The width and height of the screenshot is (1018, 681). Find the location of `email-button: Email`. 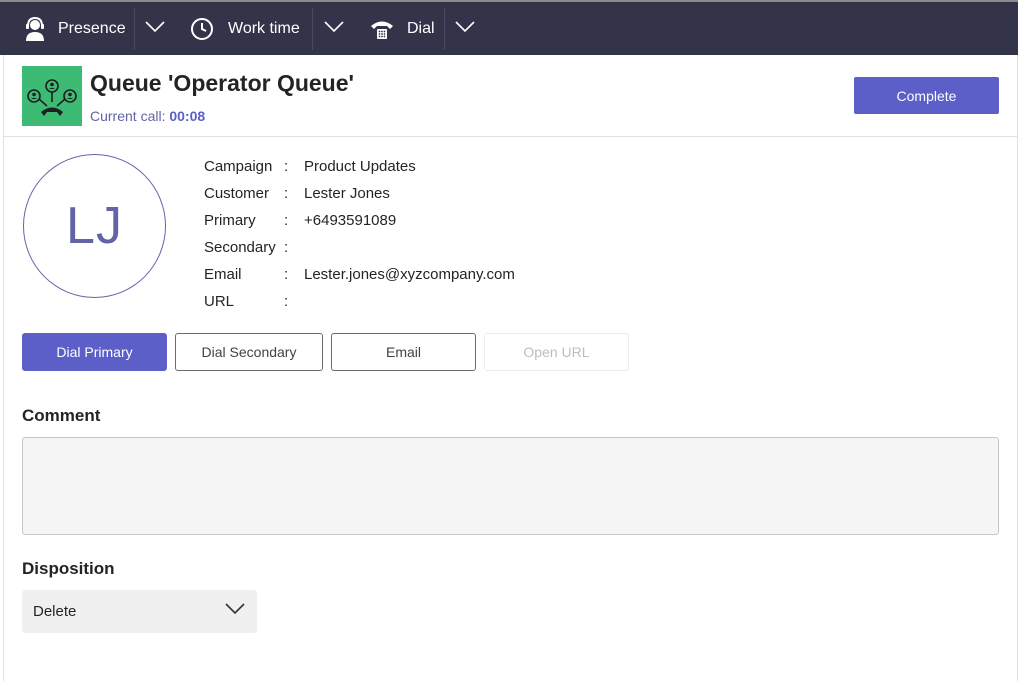

email-button: Email is located at coordinates (403, 352).